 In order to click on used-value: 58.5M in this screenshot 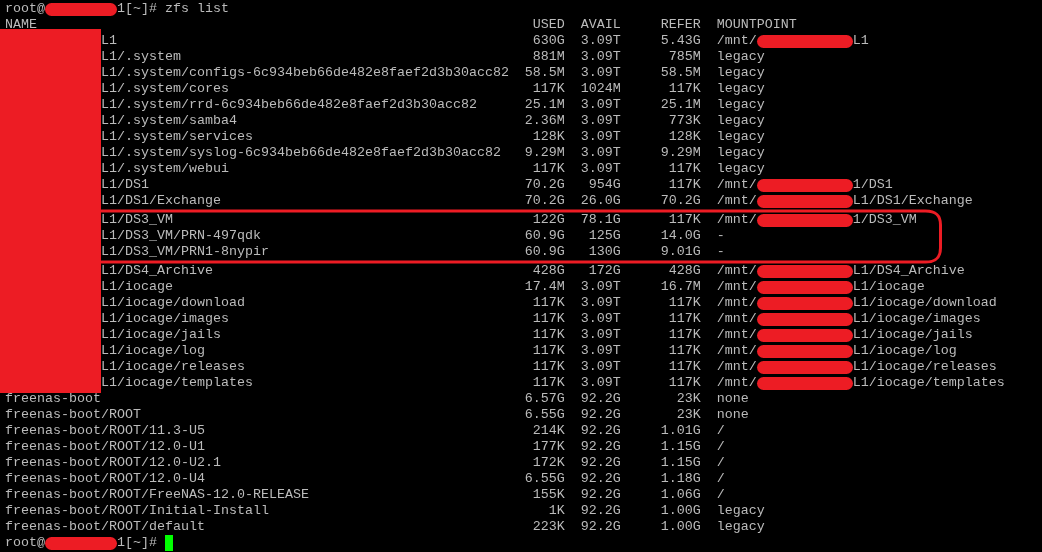, I will do `click(544, 73)`.